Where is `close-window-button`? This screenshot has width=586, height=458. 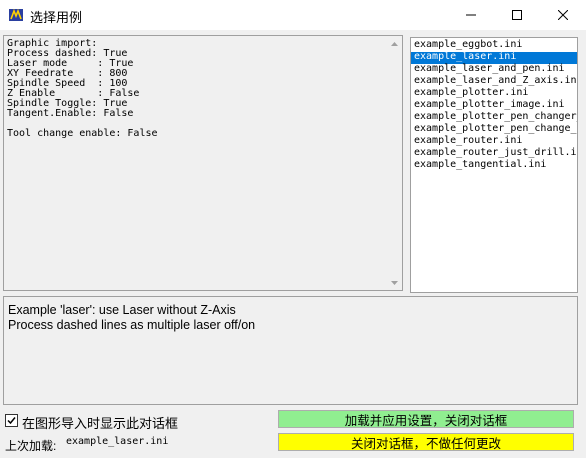
close-window-button is located at coordinates (563, 15).